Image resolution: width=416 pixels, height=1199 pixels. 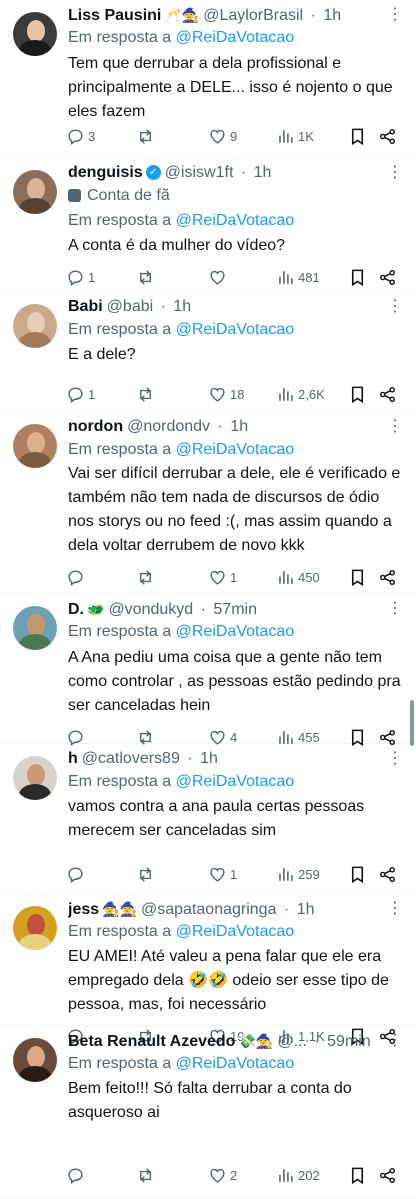 I want to click on views-button: 481, so click(x=298, y=277).